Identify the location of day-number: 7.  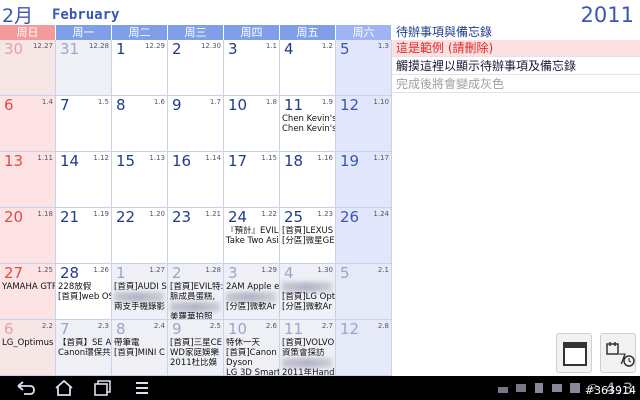
(65, 329).